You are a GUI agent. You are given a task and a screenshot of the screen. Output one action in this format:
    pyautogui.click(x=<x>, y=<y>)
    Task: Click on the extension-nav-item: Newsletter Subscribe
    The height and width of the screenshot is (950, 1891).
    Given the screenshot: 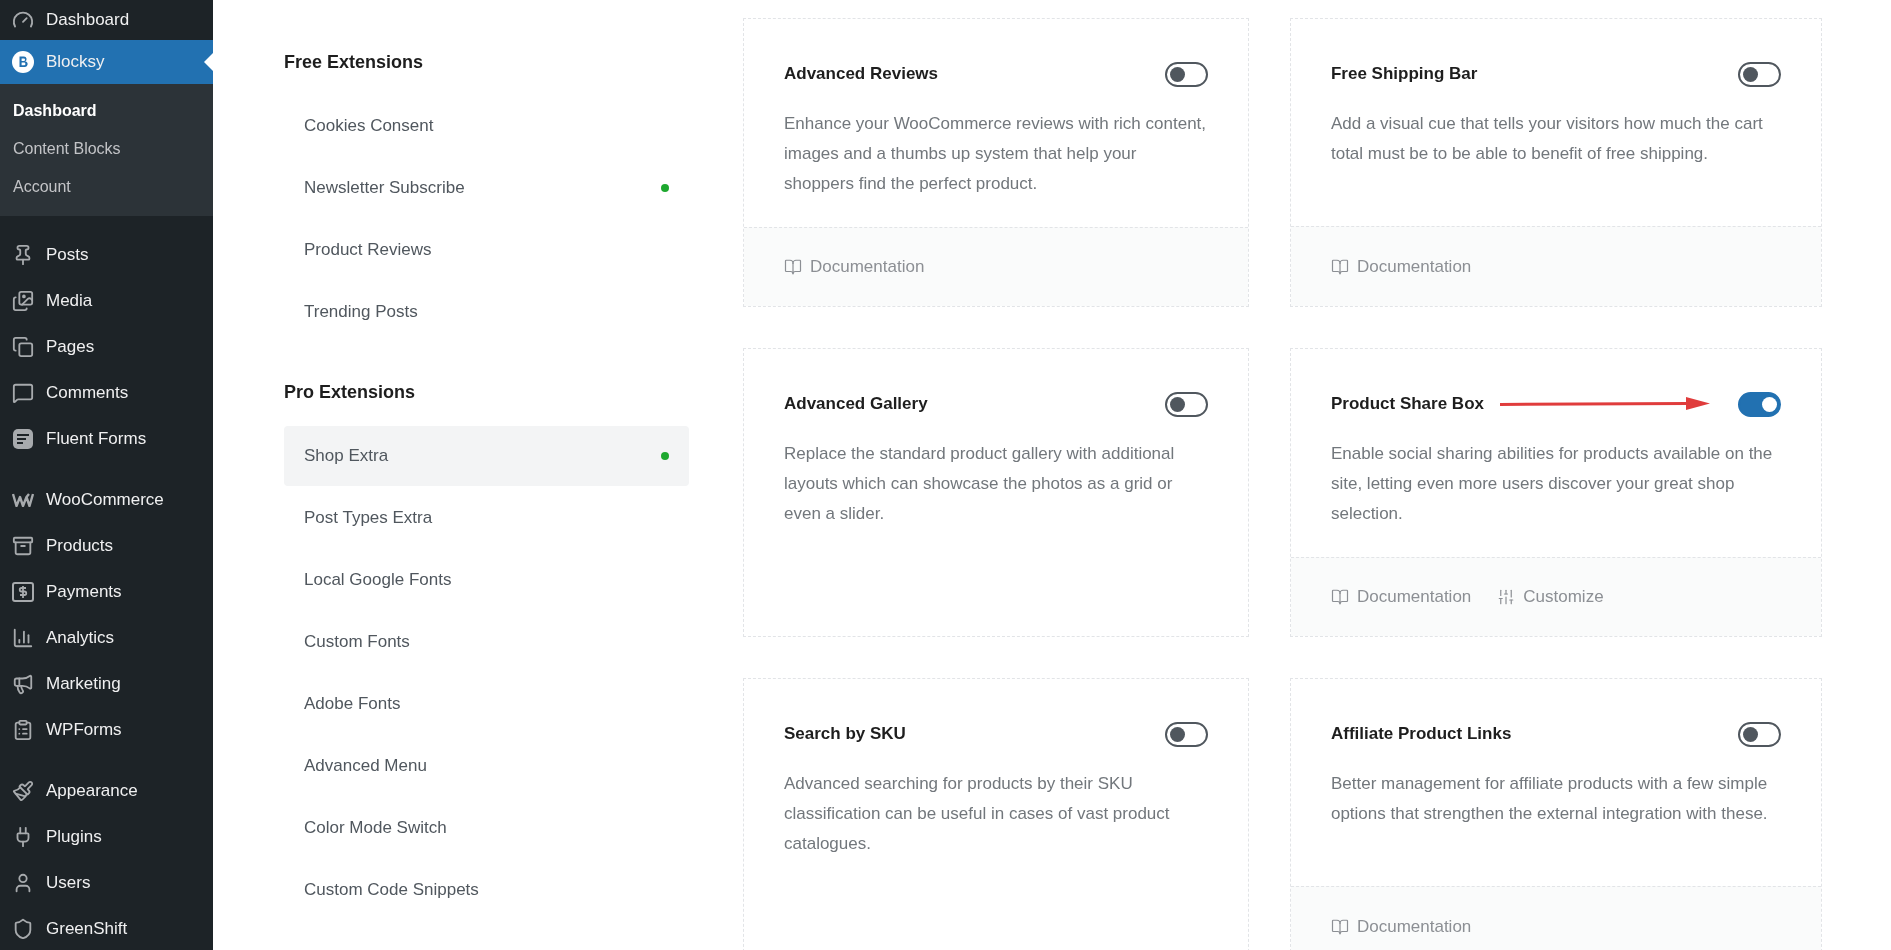 What is the action you would take?
    pyautogui.click(x=486, y=188)
    